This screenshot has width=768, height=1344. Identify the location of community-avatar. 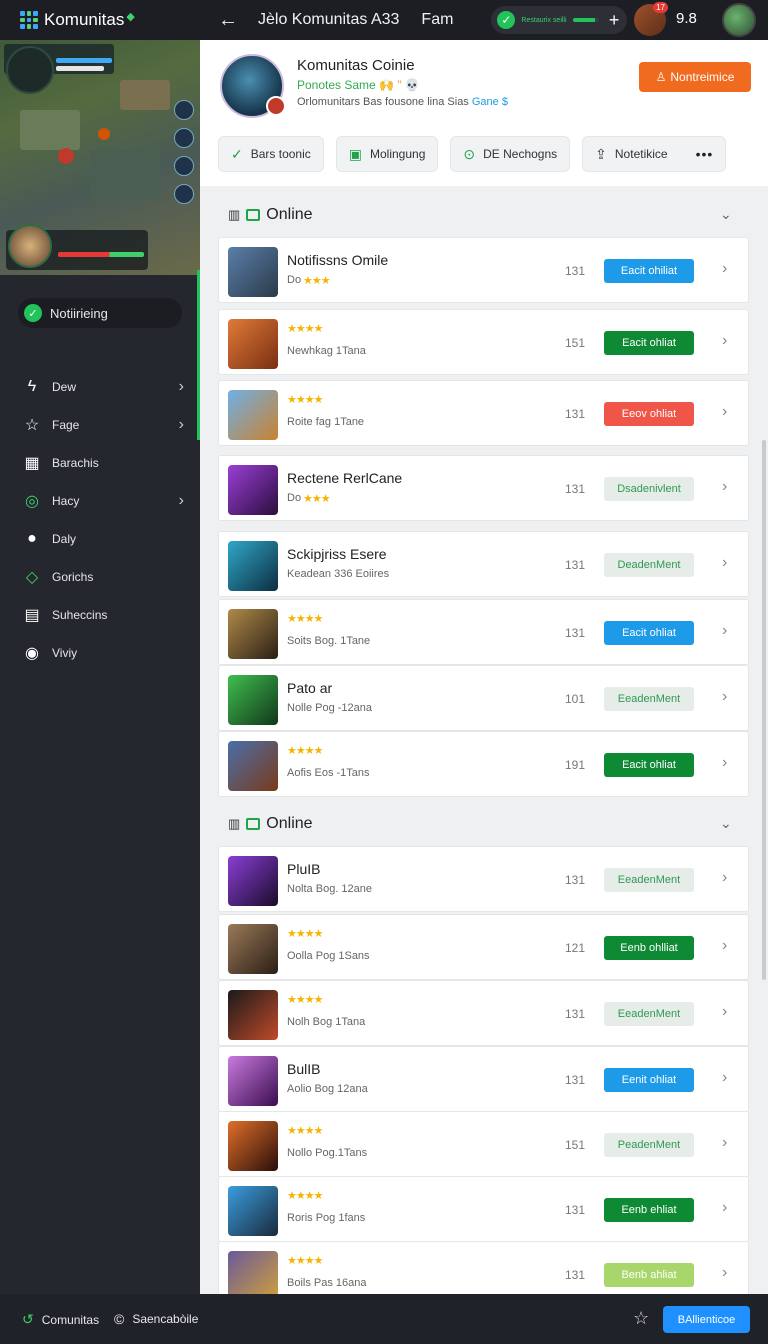
(253, 86).